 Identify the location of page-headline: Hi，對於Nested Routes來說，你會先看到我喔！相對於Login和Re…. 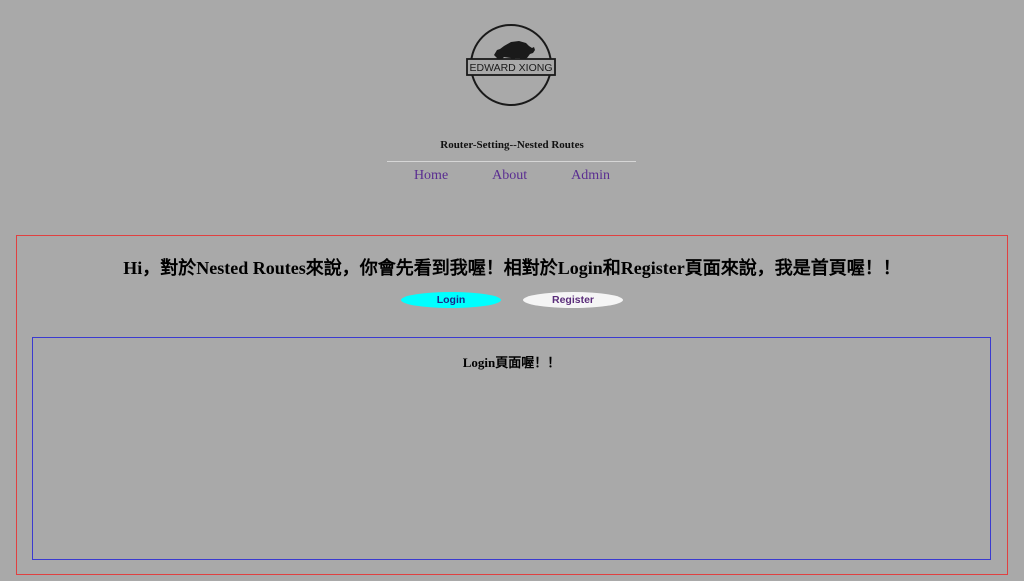
(512, 268).